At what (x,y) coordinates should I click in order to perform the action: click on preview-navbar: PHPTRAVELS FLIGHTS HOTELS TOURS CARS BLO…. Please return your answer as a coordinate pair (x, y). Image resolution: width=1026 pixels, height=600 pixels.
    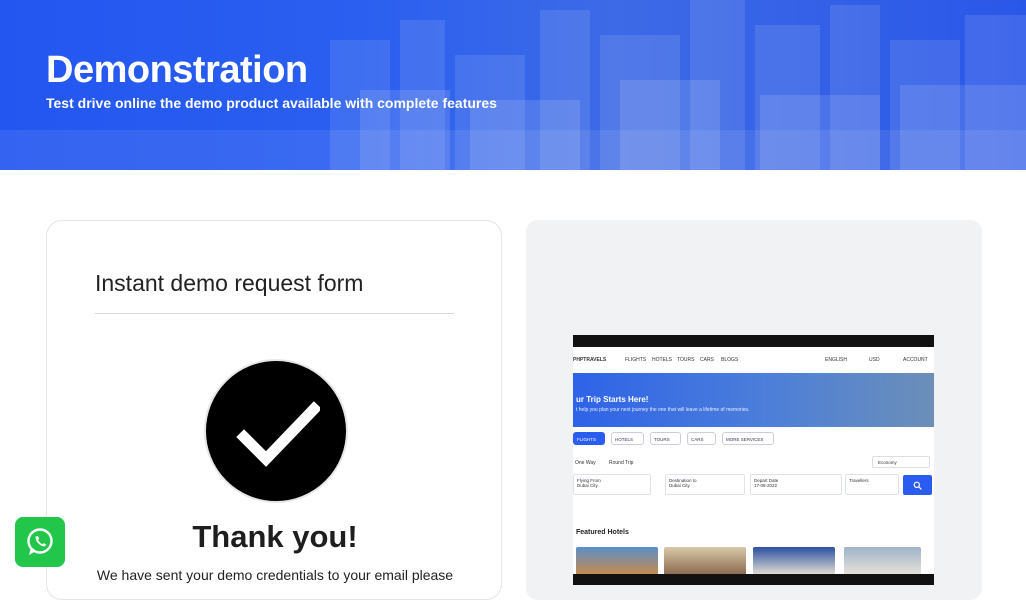
    Looking at the image, I should click on (753, 360).